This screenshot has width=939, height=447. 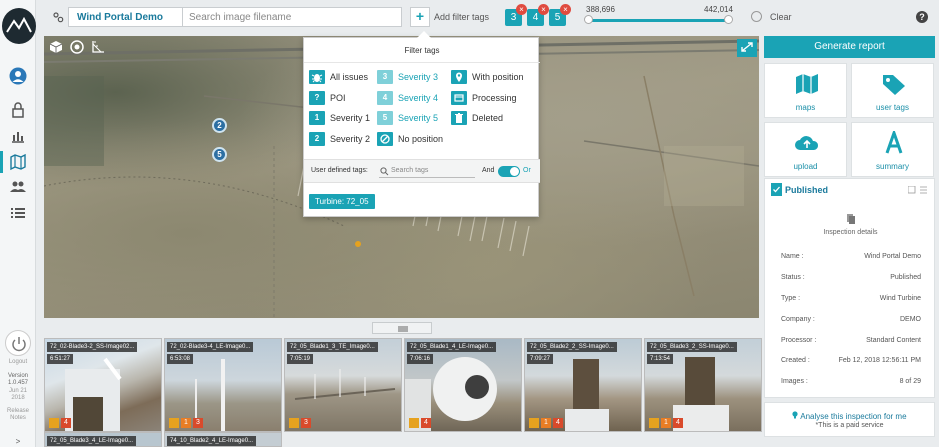 I want to click on nav-footer-line1: Logout, so click(x=18, y=362).